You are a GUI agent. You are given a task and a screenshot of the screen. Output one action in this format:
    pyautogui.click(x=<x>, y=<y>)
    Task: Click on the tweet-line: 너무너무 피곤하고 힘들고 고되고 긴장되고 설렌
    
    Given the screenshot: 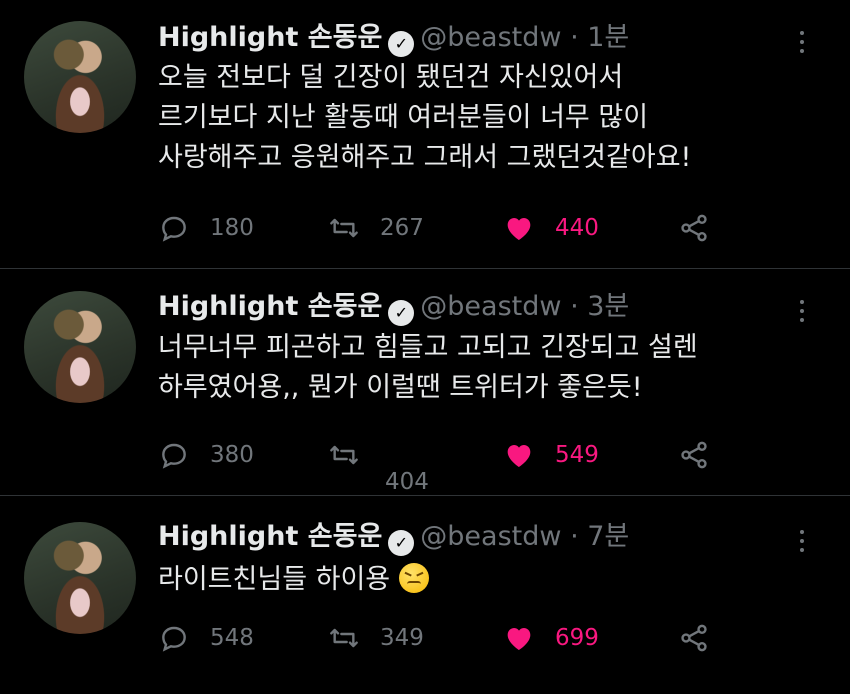 What is the action you would take?
    pyautogui.click(x=428, y=347)
    